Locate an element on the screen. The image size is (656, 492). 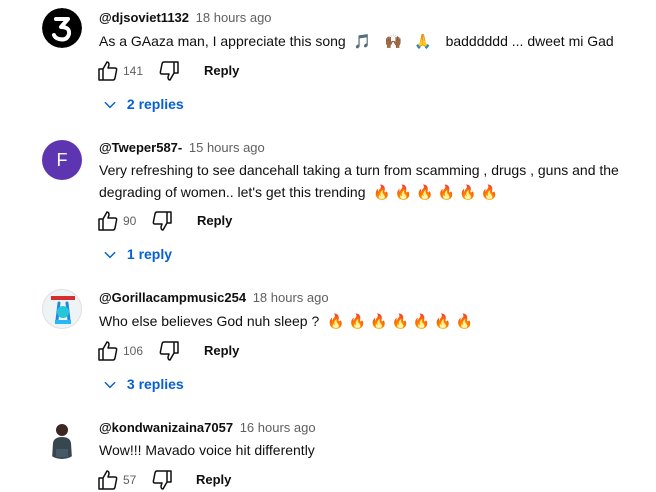
comment-author: @kondwanizaina7057 is located at coordinates (166, 427).